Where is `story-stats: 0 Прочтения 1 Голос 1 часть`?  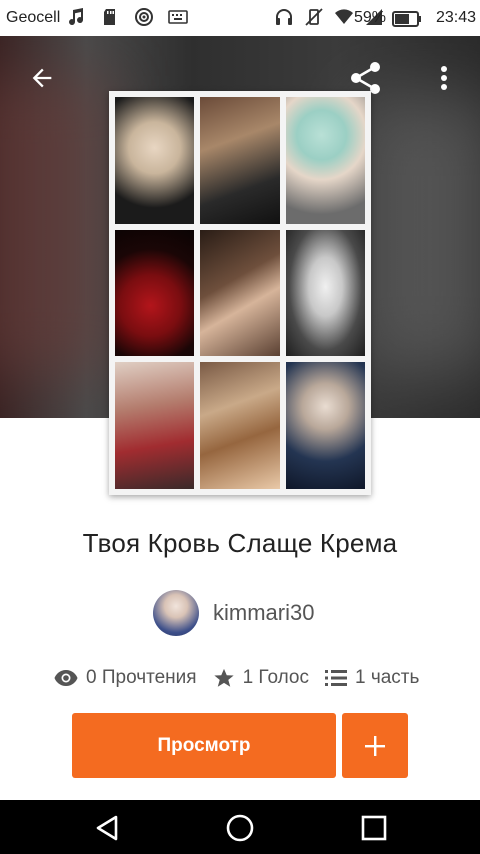
story-stats: 0 Прочтения 1 Голос 1 часть is located at coordinates (244, 678).